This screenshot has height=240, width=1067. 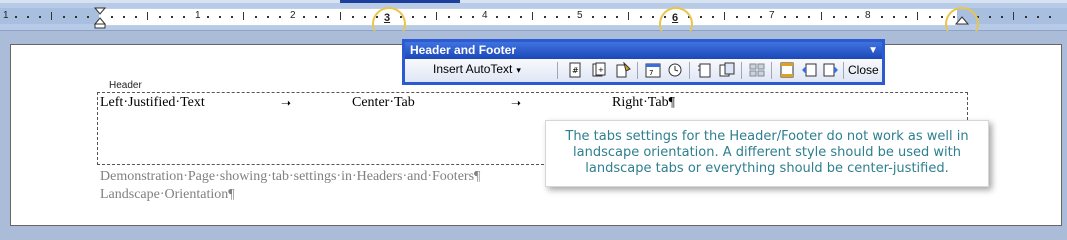 What do you see at coordinates (6, 15) in the screenshot?
I see `ruler-number: 1` at bounding box center [6, 15].